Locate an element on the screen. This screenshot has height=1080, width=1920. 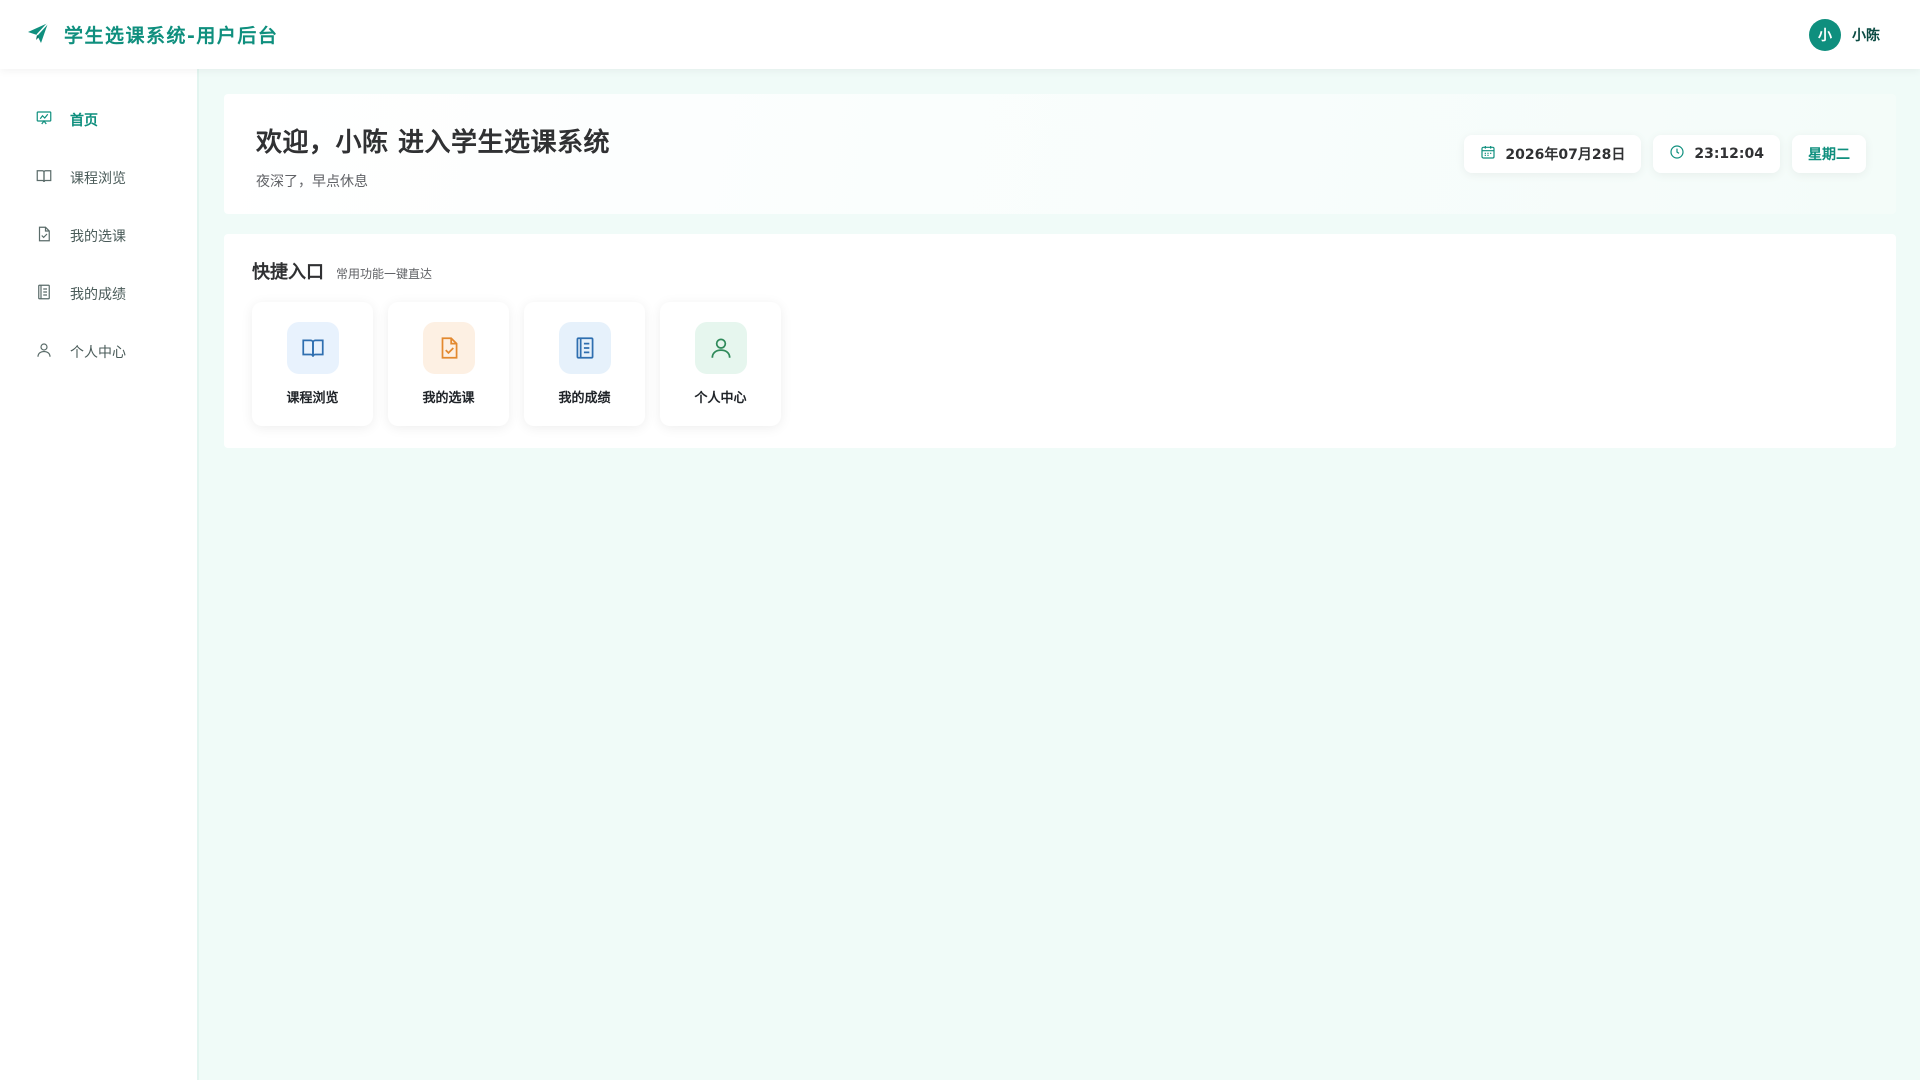
quick-card-label: 我的成绩 is located at coordinates (584, 398).